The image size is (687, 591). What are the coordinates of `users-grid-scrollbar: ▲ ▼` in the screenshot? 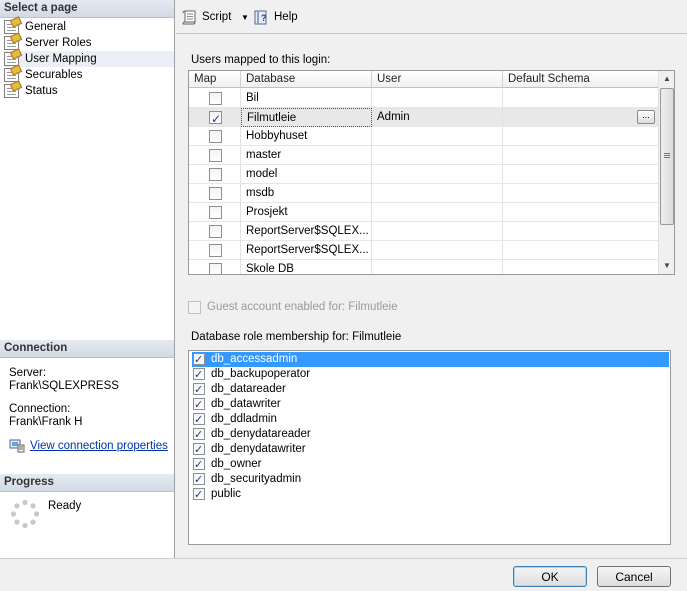 It's located at (666, 172).